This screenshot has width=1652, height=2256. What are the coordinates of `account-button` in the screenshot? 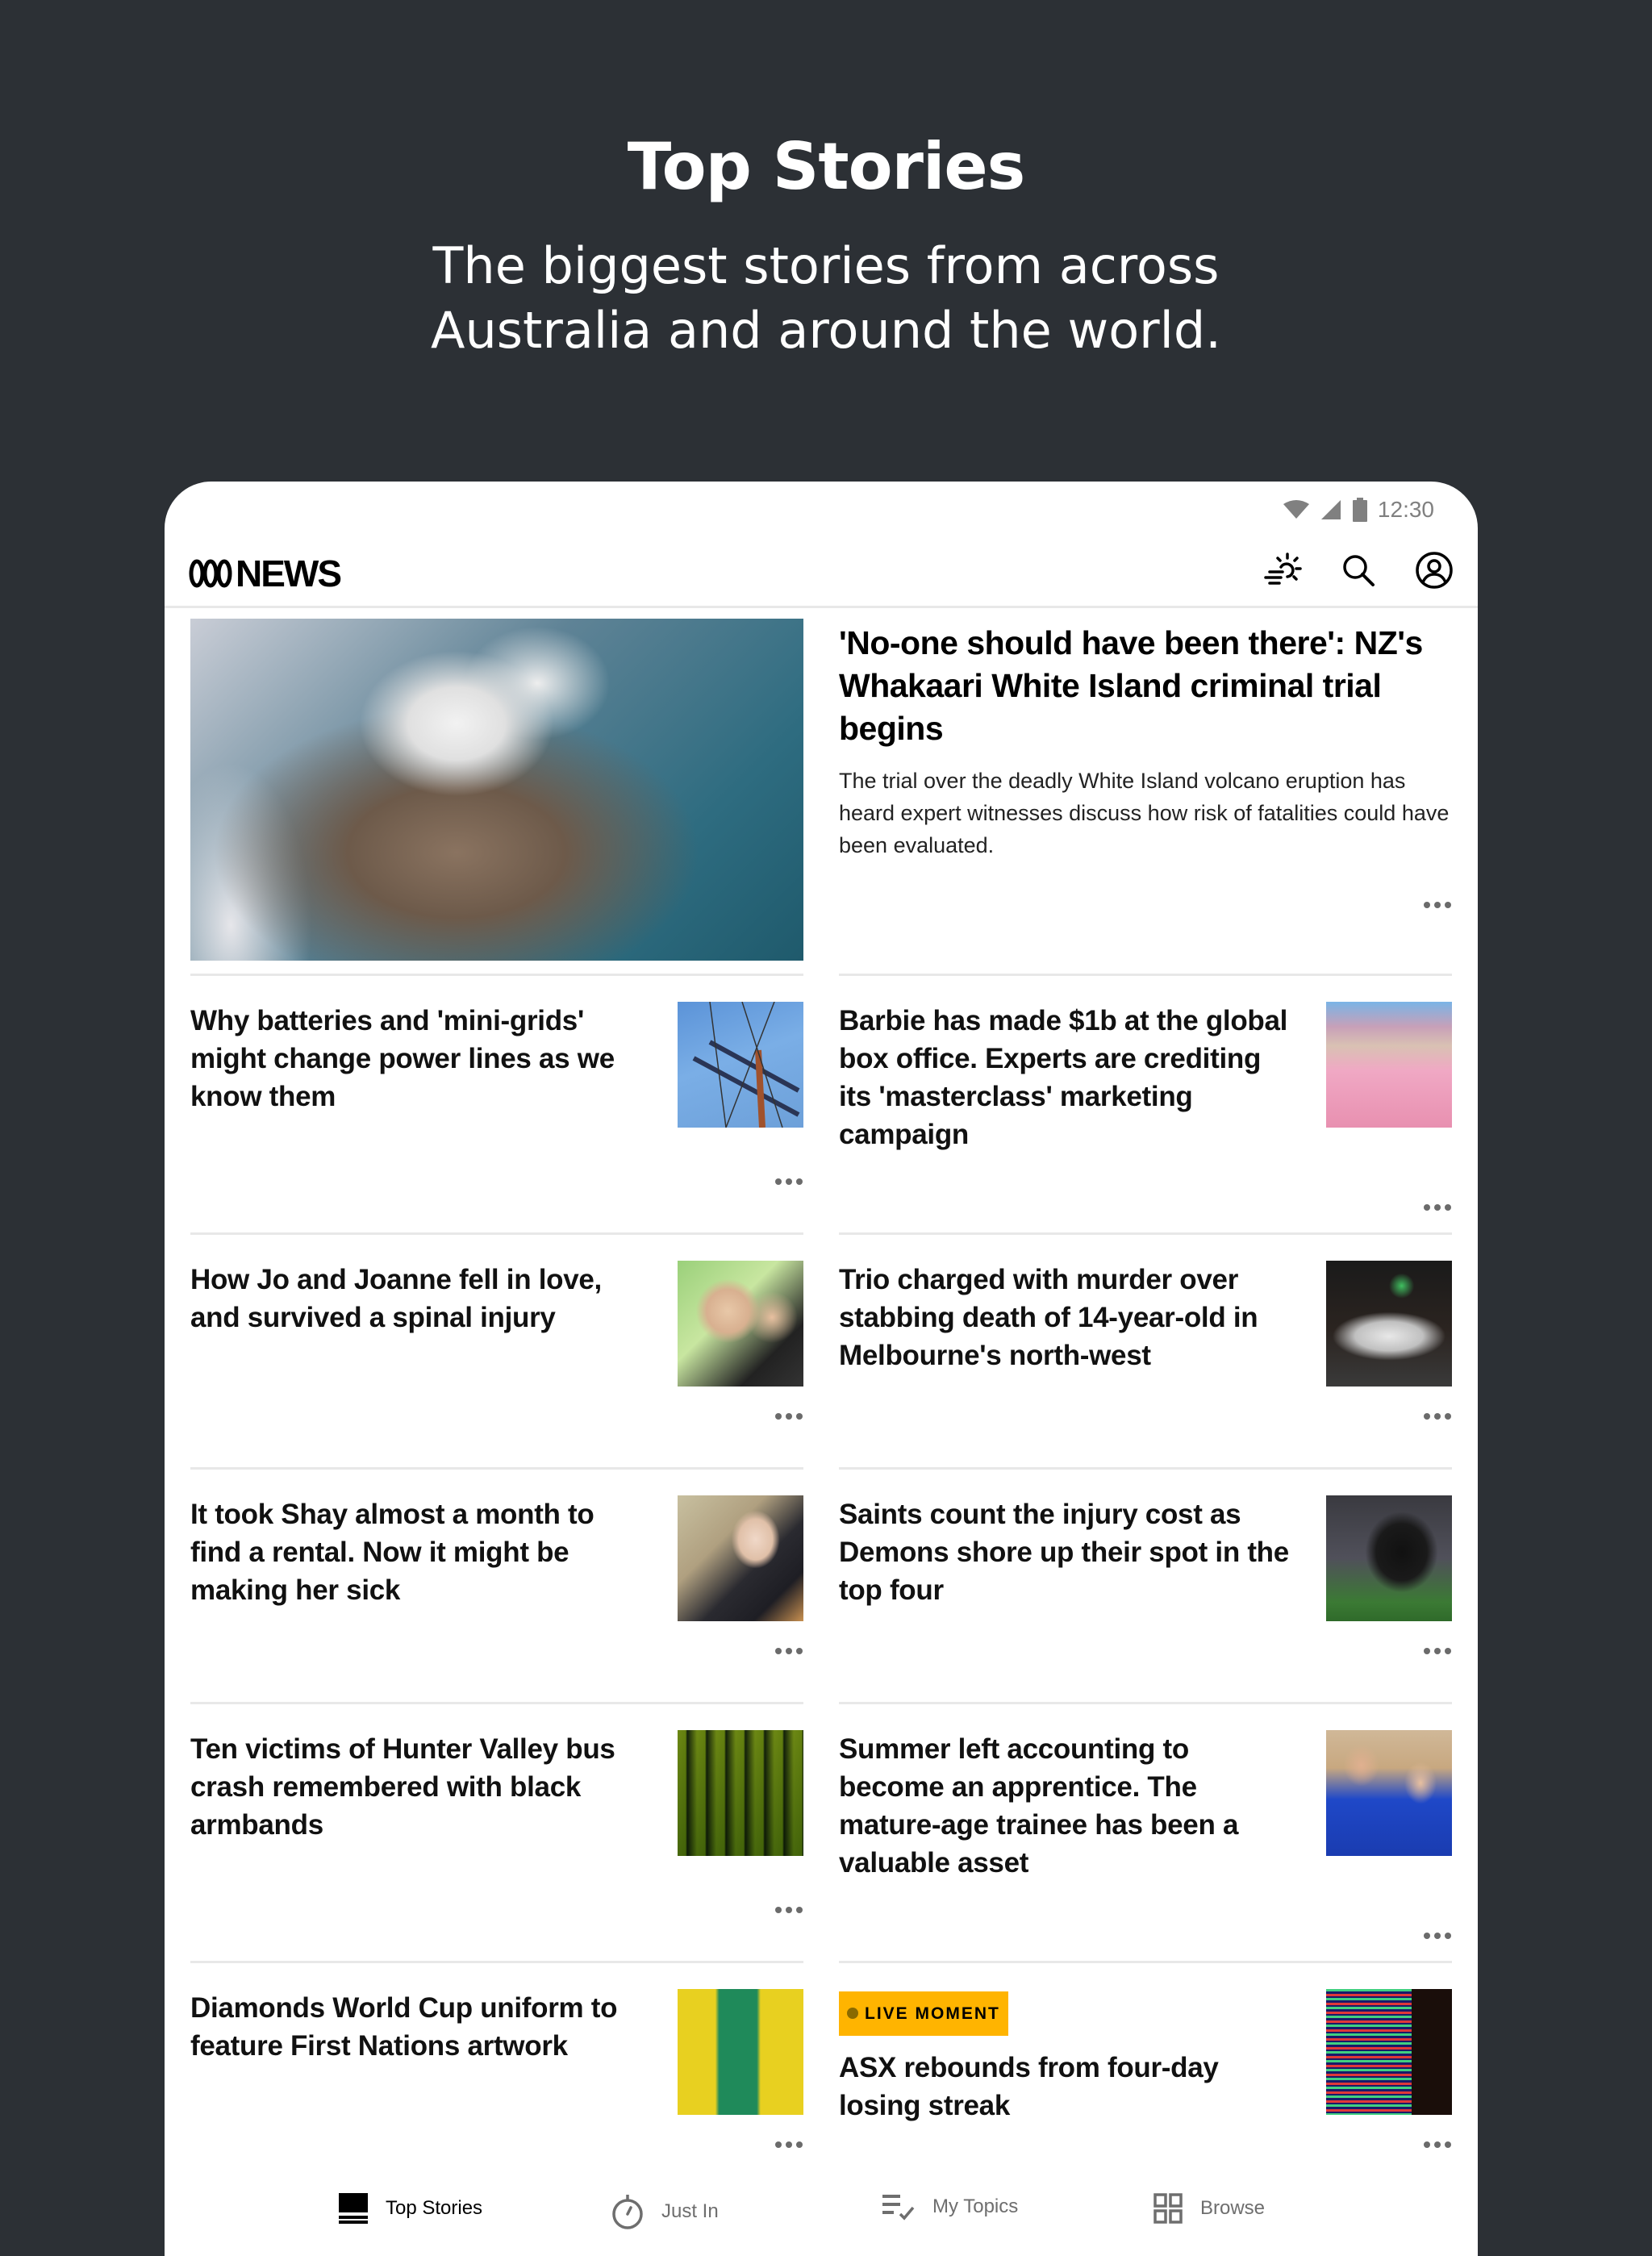 It's located at (1434, 570).